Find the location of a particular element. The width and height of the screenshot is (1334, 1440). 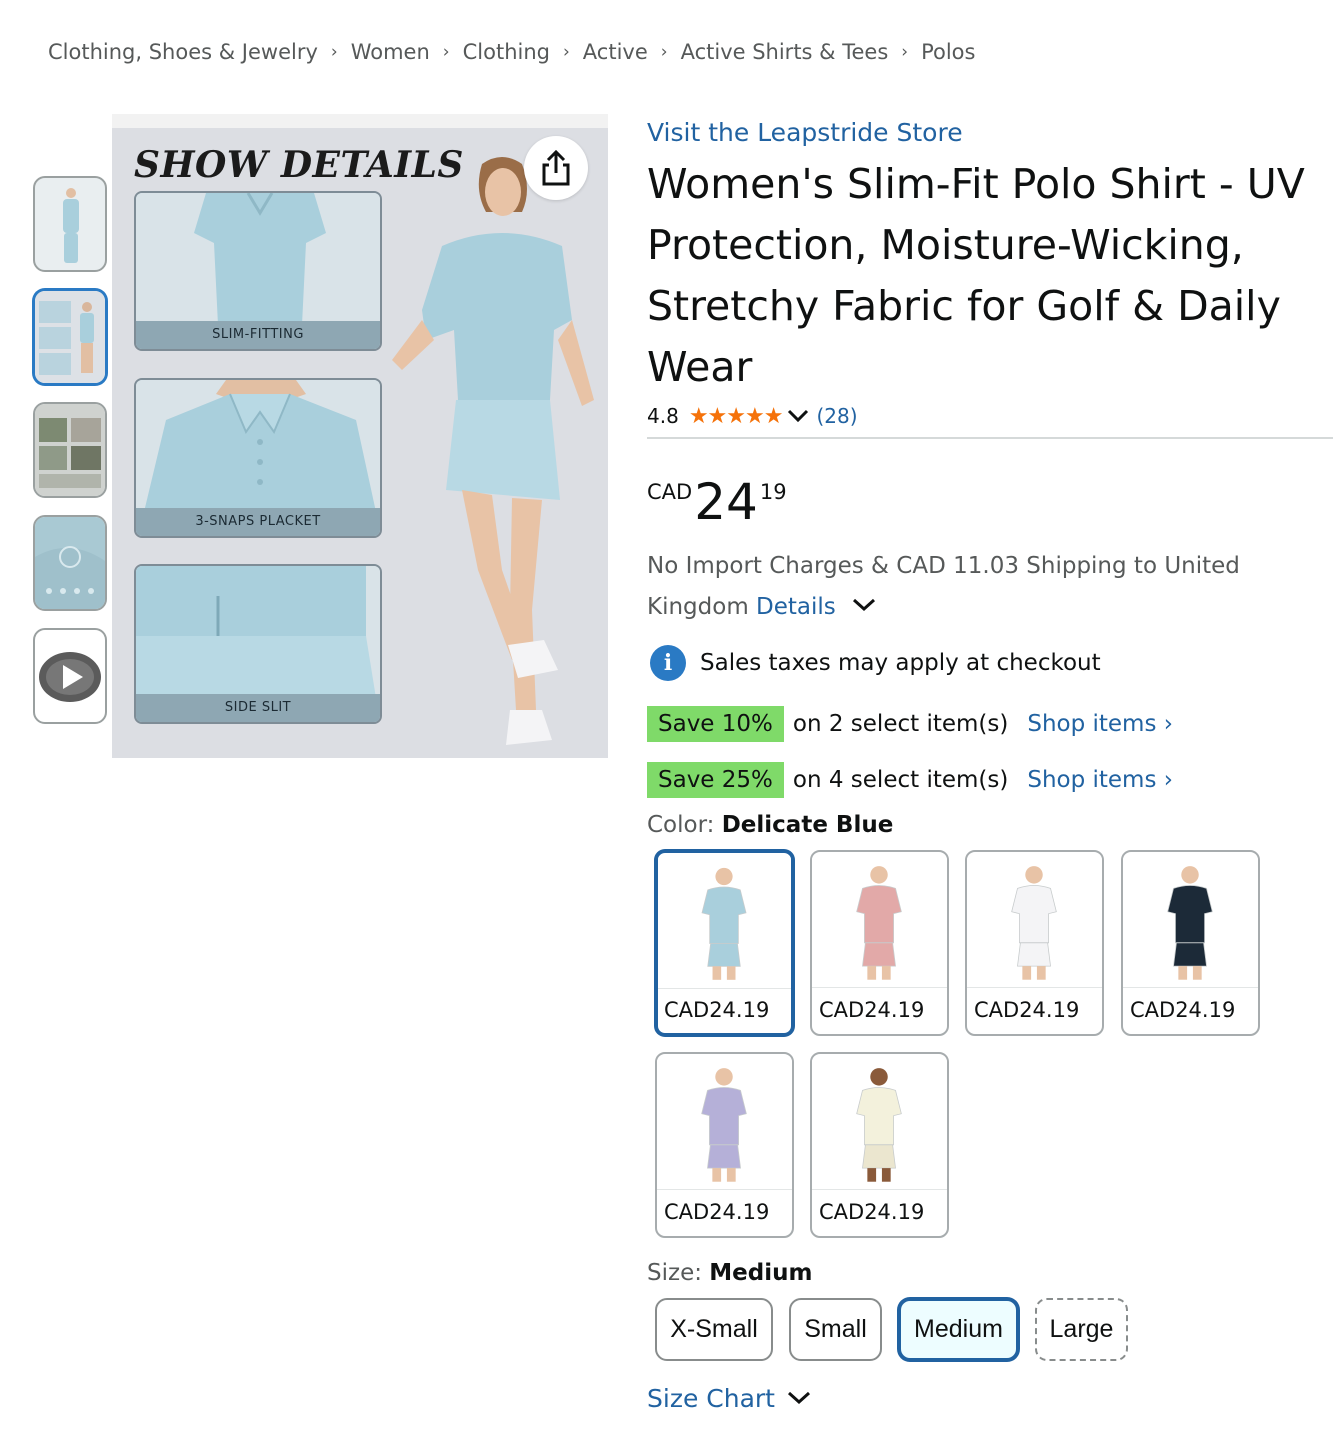

size-option-large: Large is located at coordinates (1081, 1329).